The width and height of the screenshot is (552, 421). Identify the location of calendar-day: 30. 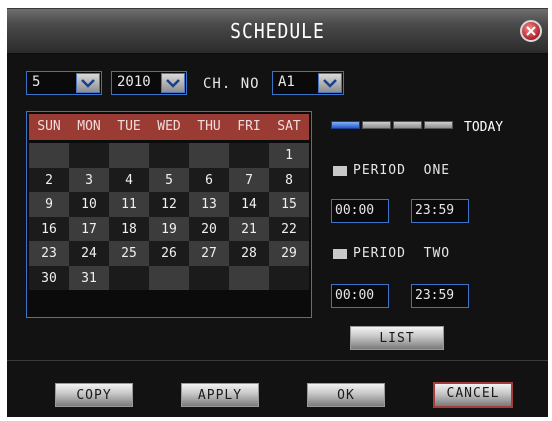
(49, 277).